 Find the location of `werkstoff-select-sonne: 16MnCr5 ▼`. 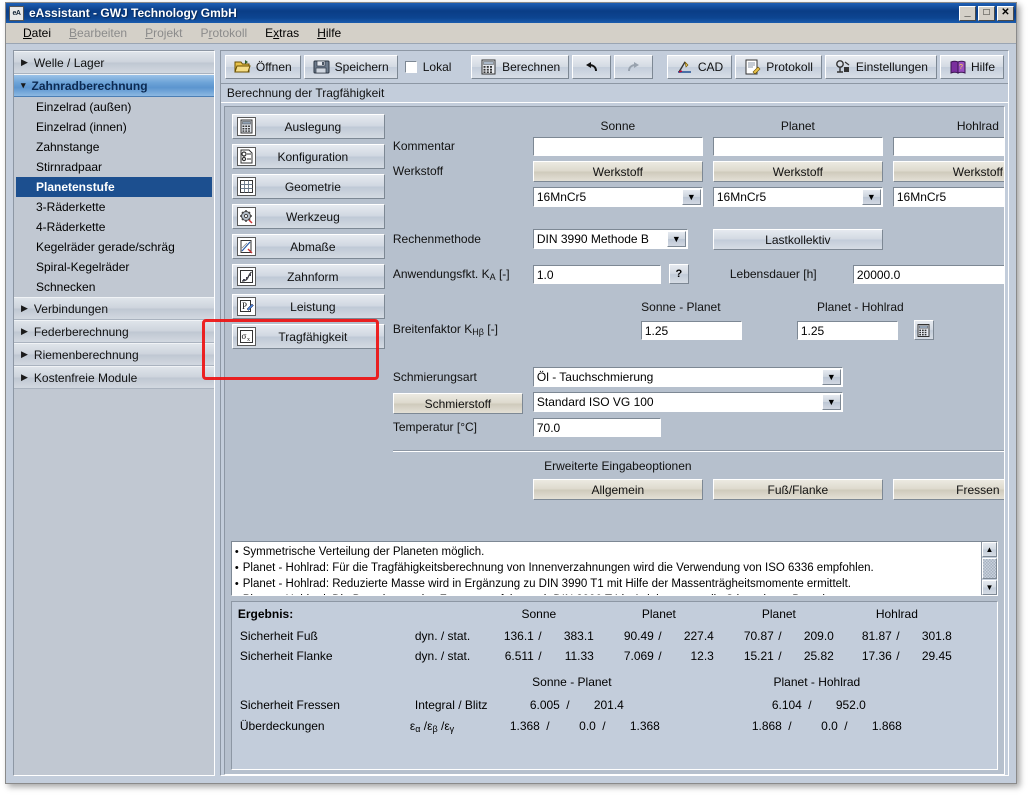

werkstoff-select-sonne: 16MnCr5 ▼ is located at coordinates (617, 197).